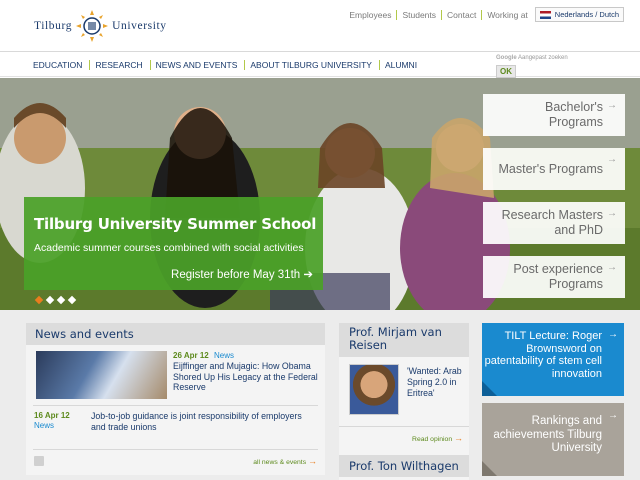  What do you see at coordinates (575, 284) in the screenshot?
I see `post-line-2: Programs` at bounding box center [575, 284].